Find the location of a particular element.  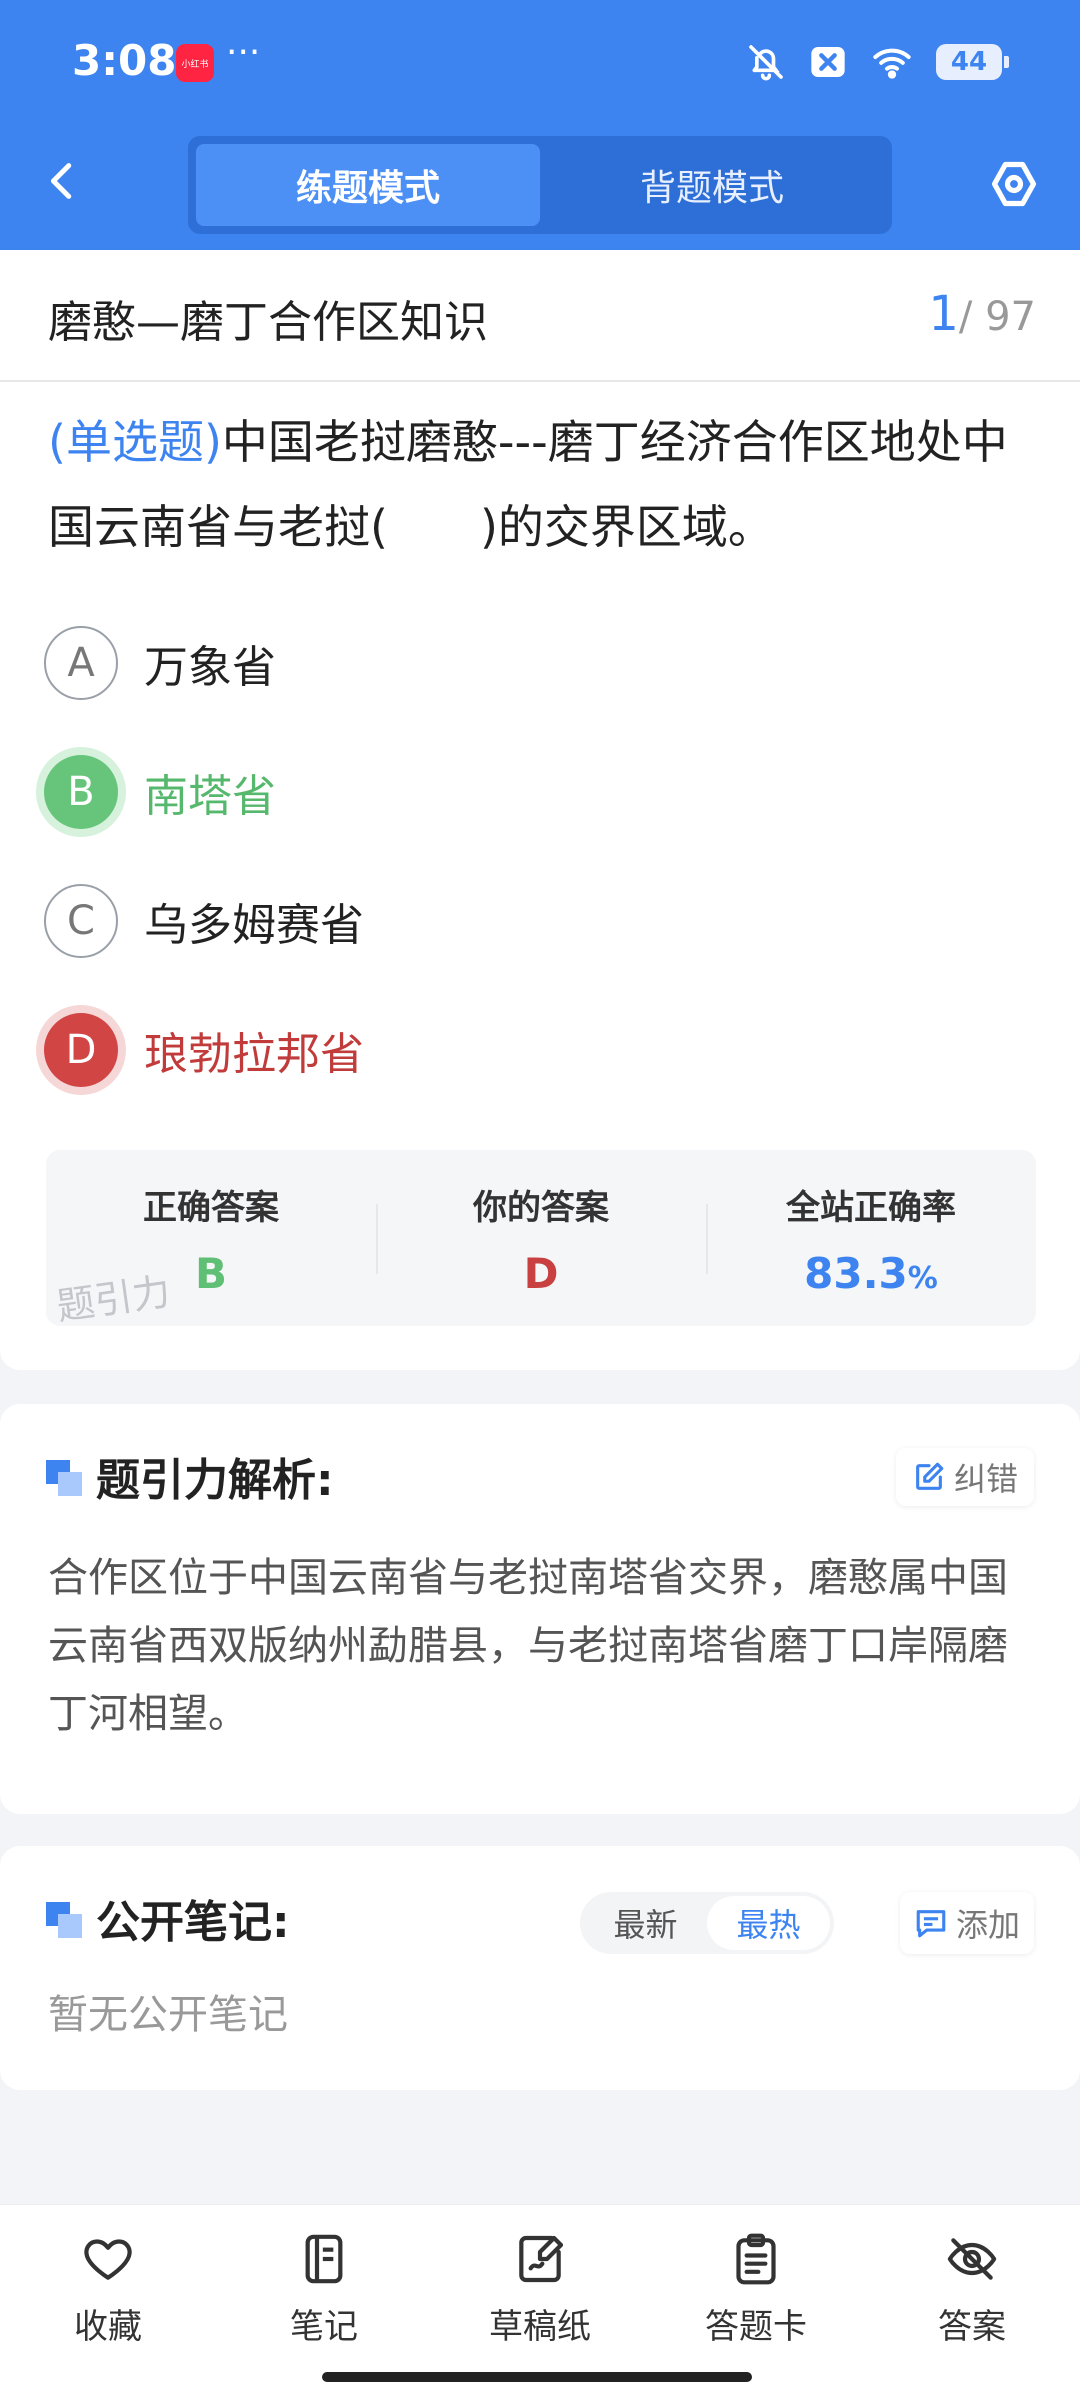

sort-hottest: 最热 is located at coordinates (768, 1923).